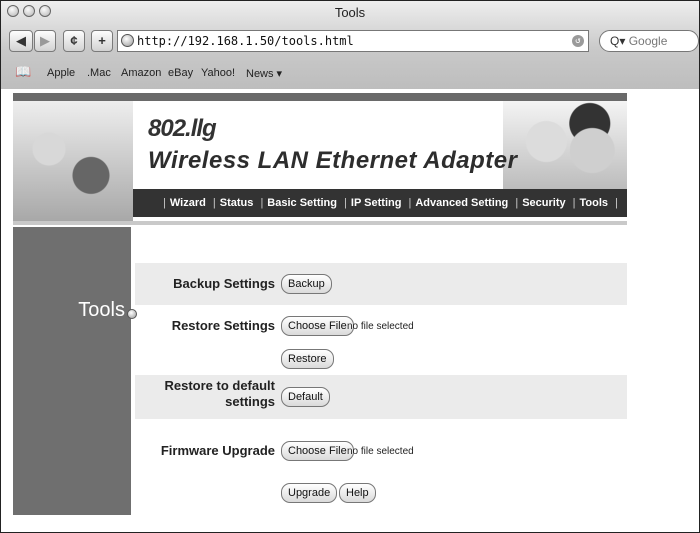 Image resolution: width=700 pixels, height=533 pixels. What do you see at coordinates (73, 161) in the screenshot?
I see `banner-photo-left` at bounding box center [73, 161].